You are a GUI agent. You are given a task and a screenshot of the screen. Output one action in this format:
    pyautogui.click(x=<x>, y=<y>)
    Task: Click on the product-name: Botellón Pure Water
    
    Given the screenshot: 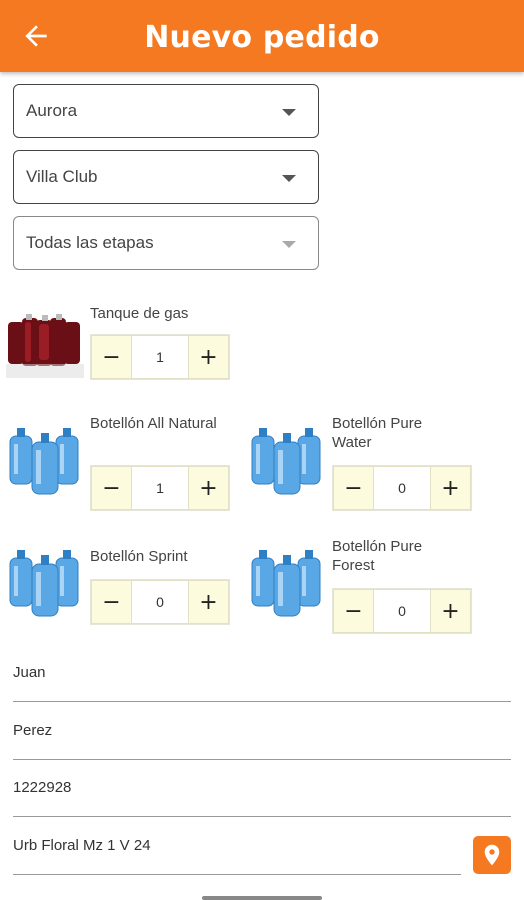 What is the action you would take?
    pyautogui.click(x=377, y=433)
    